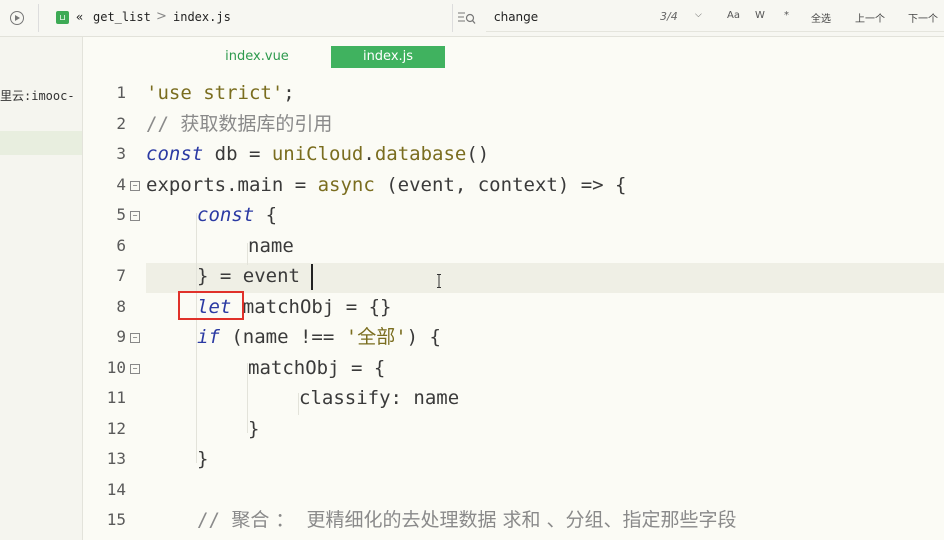 The image size is (944, 540). What do you see at coordinates (282, 337) in the screenshot?
I see `code-token: (name !==` at bounding box center [282, 337].